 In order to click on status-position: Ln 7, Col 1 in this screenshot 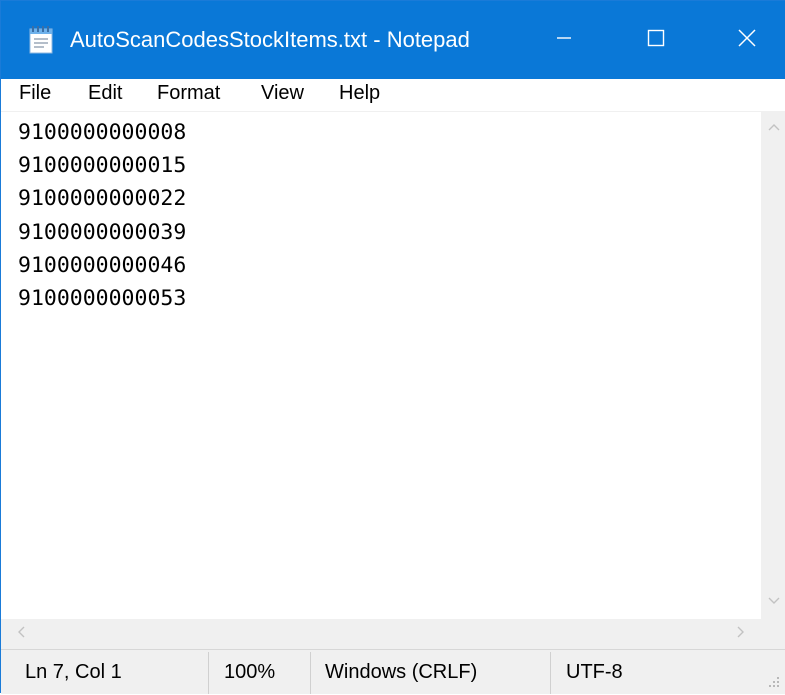, I will do `click(73, 672)`.